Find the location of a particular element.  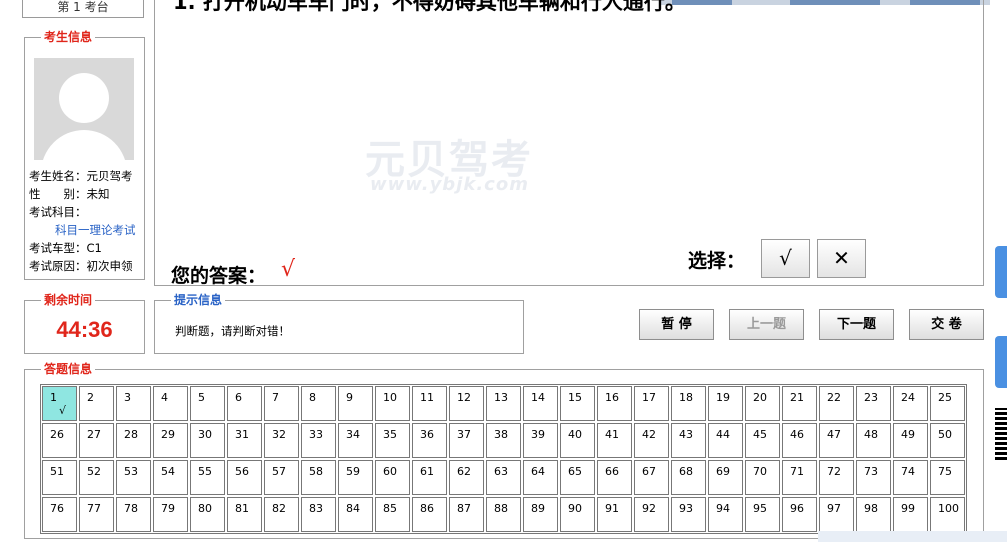

question-cell: 95 is located at coordinates (762, 514).